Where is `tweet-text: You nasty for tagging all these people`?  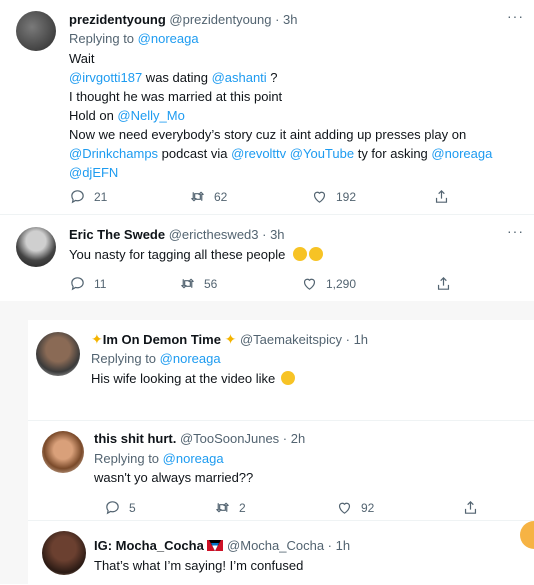
tweet-text: You nasty for tagging all these people is located at coordinates (177, 254).